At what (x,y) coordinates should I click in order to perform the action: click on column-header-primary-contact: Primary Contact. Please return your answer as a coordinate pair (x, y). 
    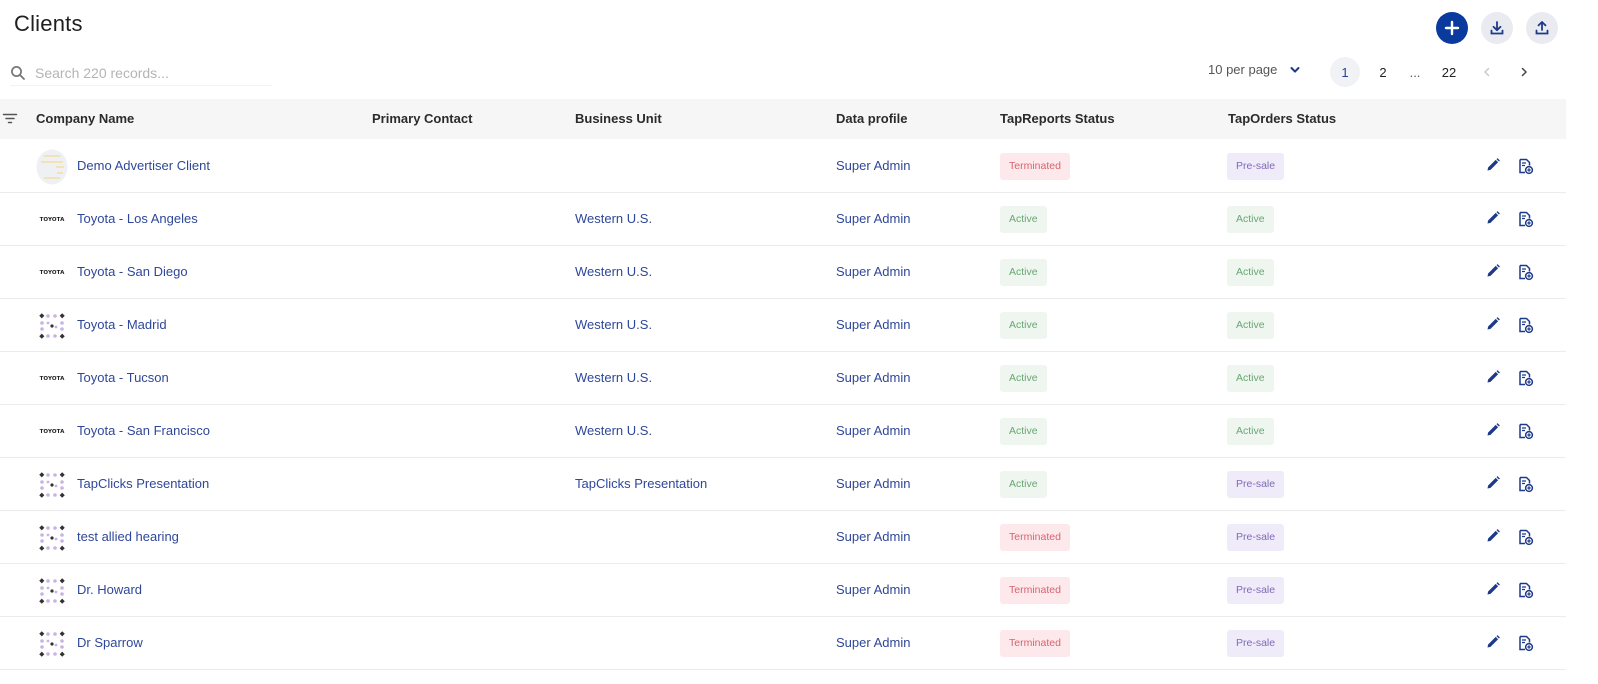
    Looking at the image, I should click on (422, 119).